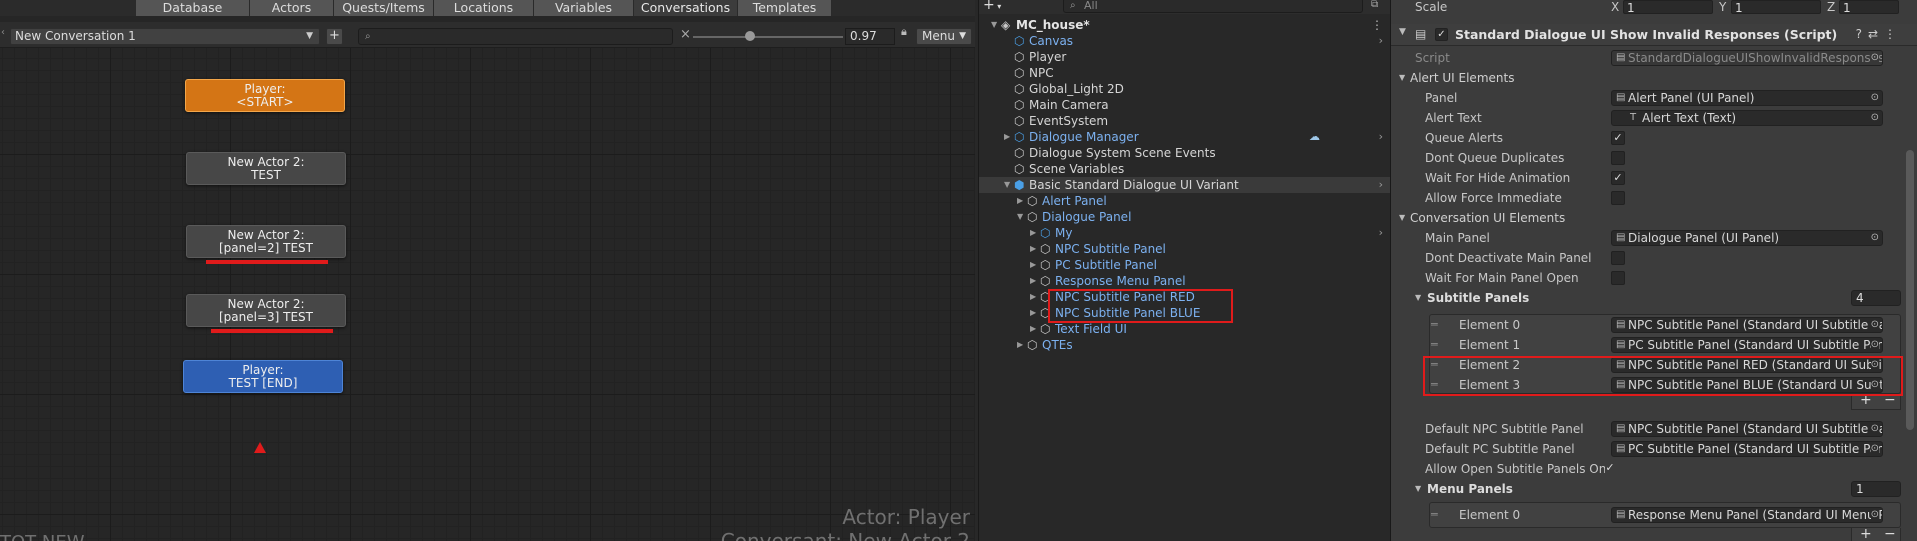 The image size is (1917, 541). I want to click on scale-y-field: 1, so click(1776, 7).